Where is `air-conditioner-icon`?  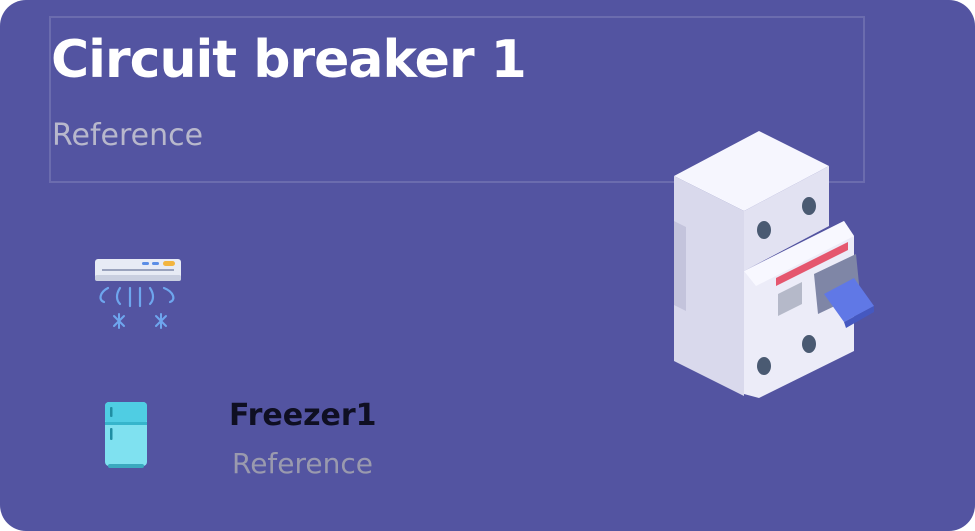 air-conditioner-icon is located at coordinates (138, 298).